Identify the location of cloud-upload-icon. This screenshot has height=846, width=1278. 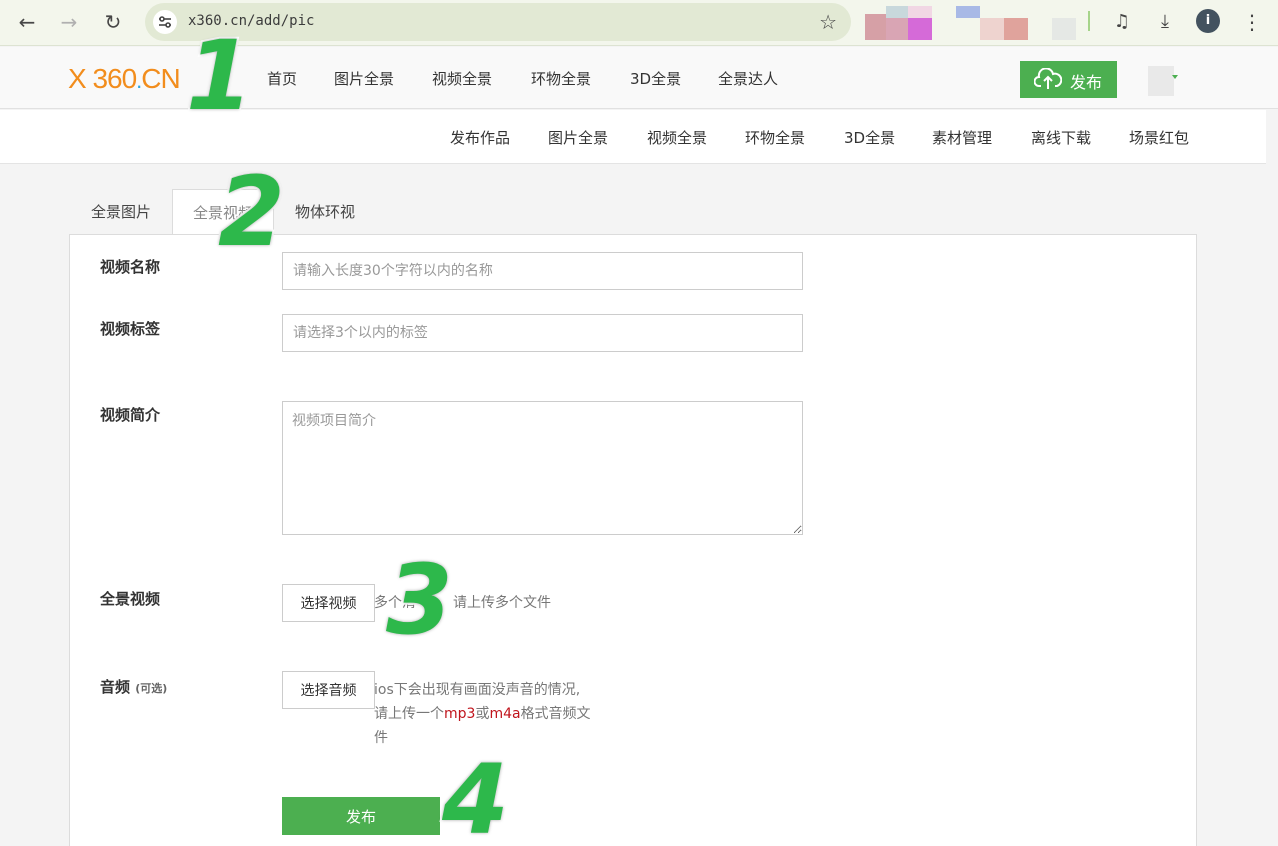
(1048, 78).